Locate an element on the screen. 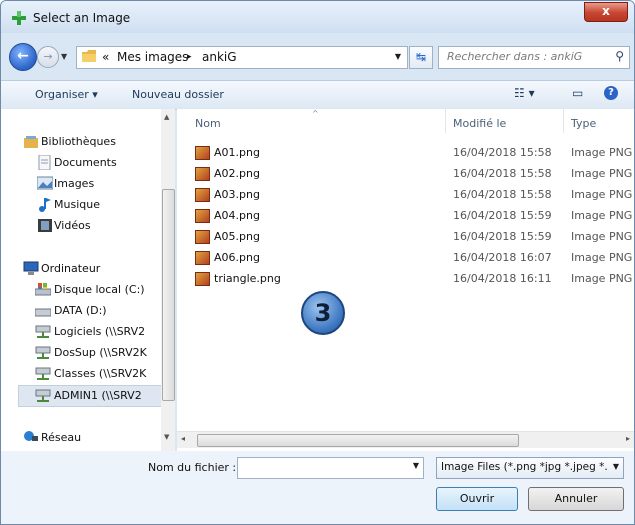 Image resolution: width=635 pixels, height=525 pixels. navigation-scrollbar: ▲ ▼ is located at coordinates (168, 280).